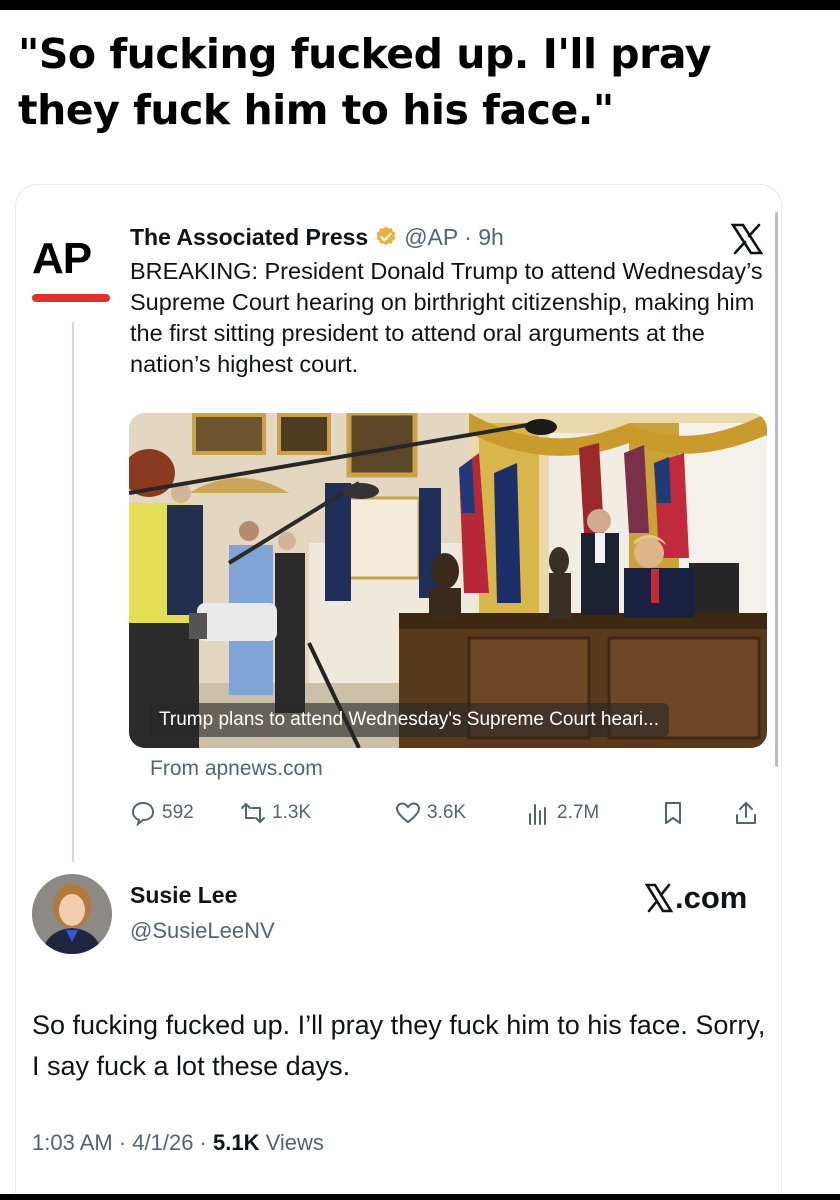 The width and height of the screenshot is (840, 1200). What do you see at coordinates (202, 931) in the screenshot?
I see `reply-author-handle: @SusieLeeNV` at bounding box center [202, 931].